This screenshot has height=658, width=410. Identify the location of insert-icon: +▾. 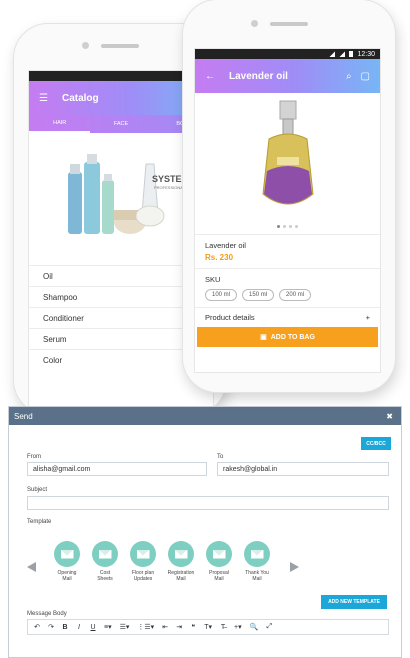
(238, 627).